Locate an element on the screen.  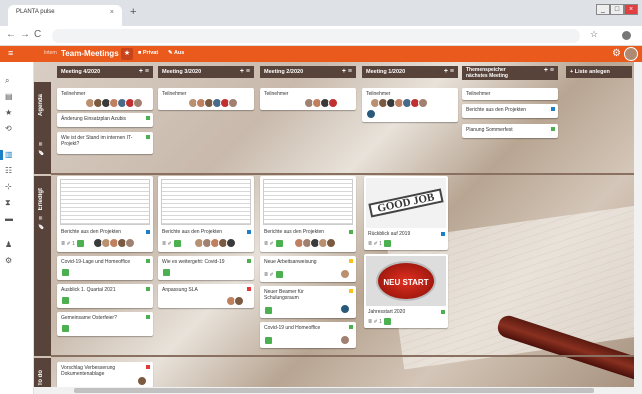
scrollbar-thumb is located at coordinates (334, 390).